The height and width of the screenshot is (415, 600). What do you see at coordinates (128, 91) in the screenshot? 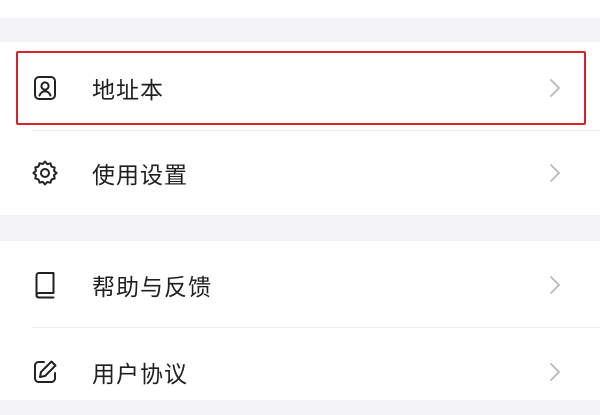
I see `menu-item-label: 地址本` at bounding box center [128, 91].